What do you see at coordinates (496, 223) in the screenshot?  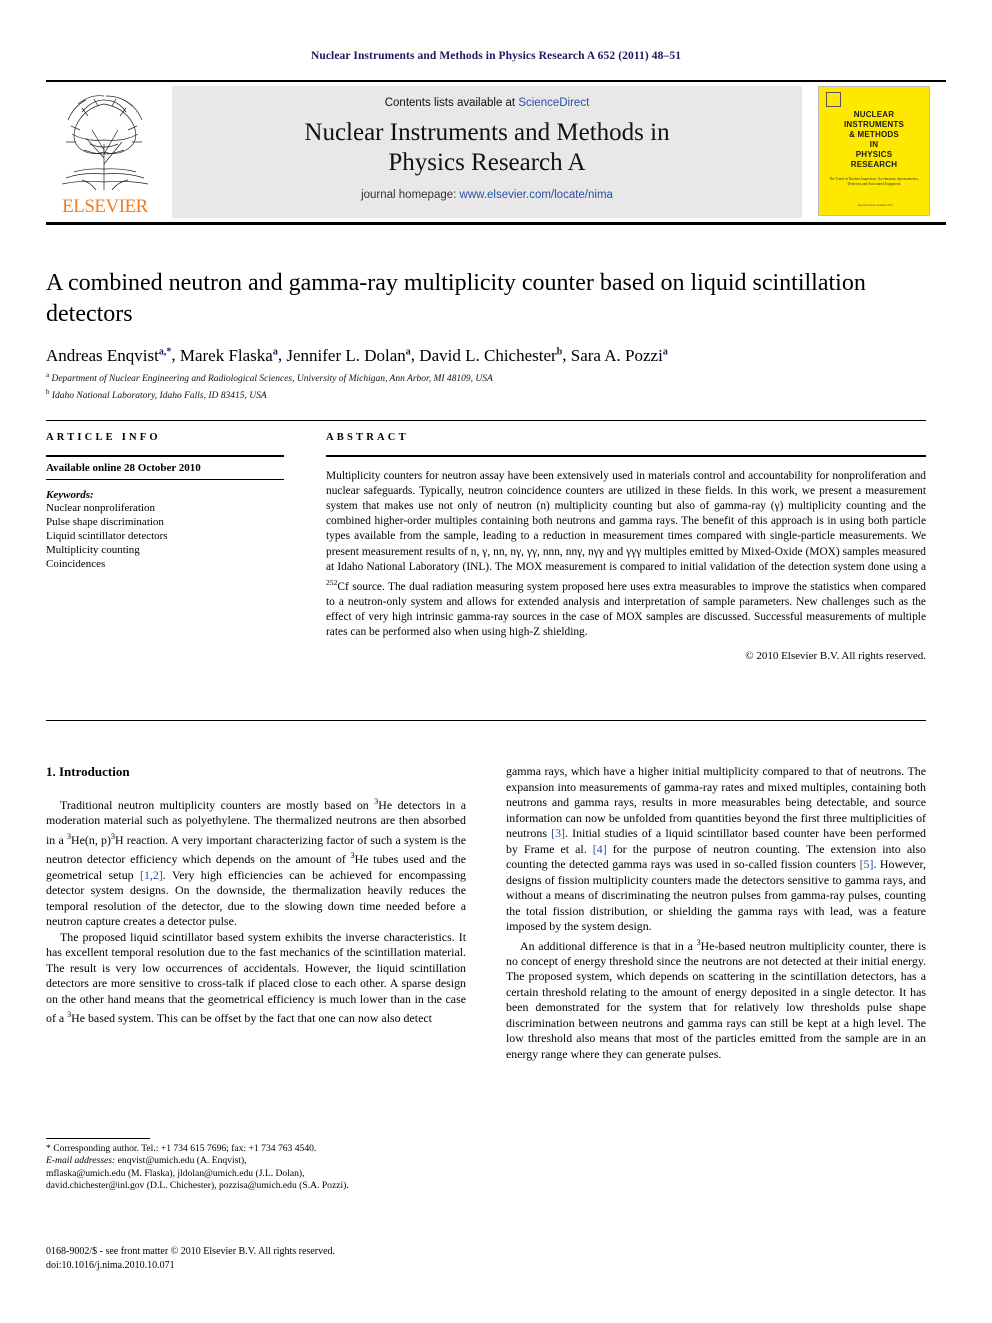 I see `masthead-bottom-rule` at bounding box center [496, 223].